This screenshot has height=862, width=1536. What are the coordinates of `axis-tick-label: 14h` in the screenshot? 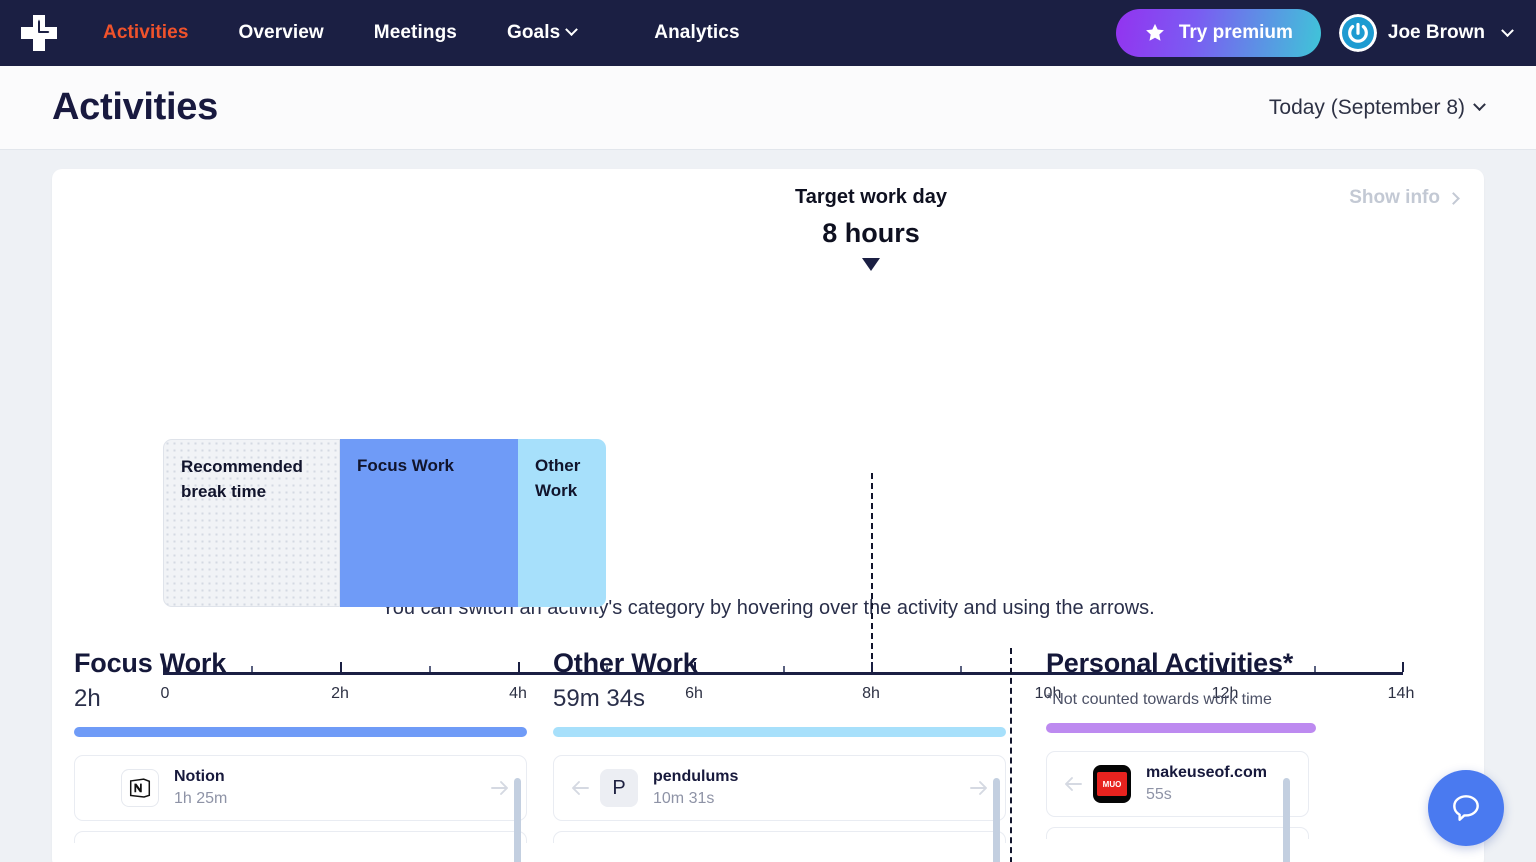 It's located at (1401, 693).